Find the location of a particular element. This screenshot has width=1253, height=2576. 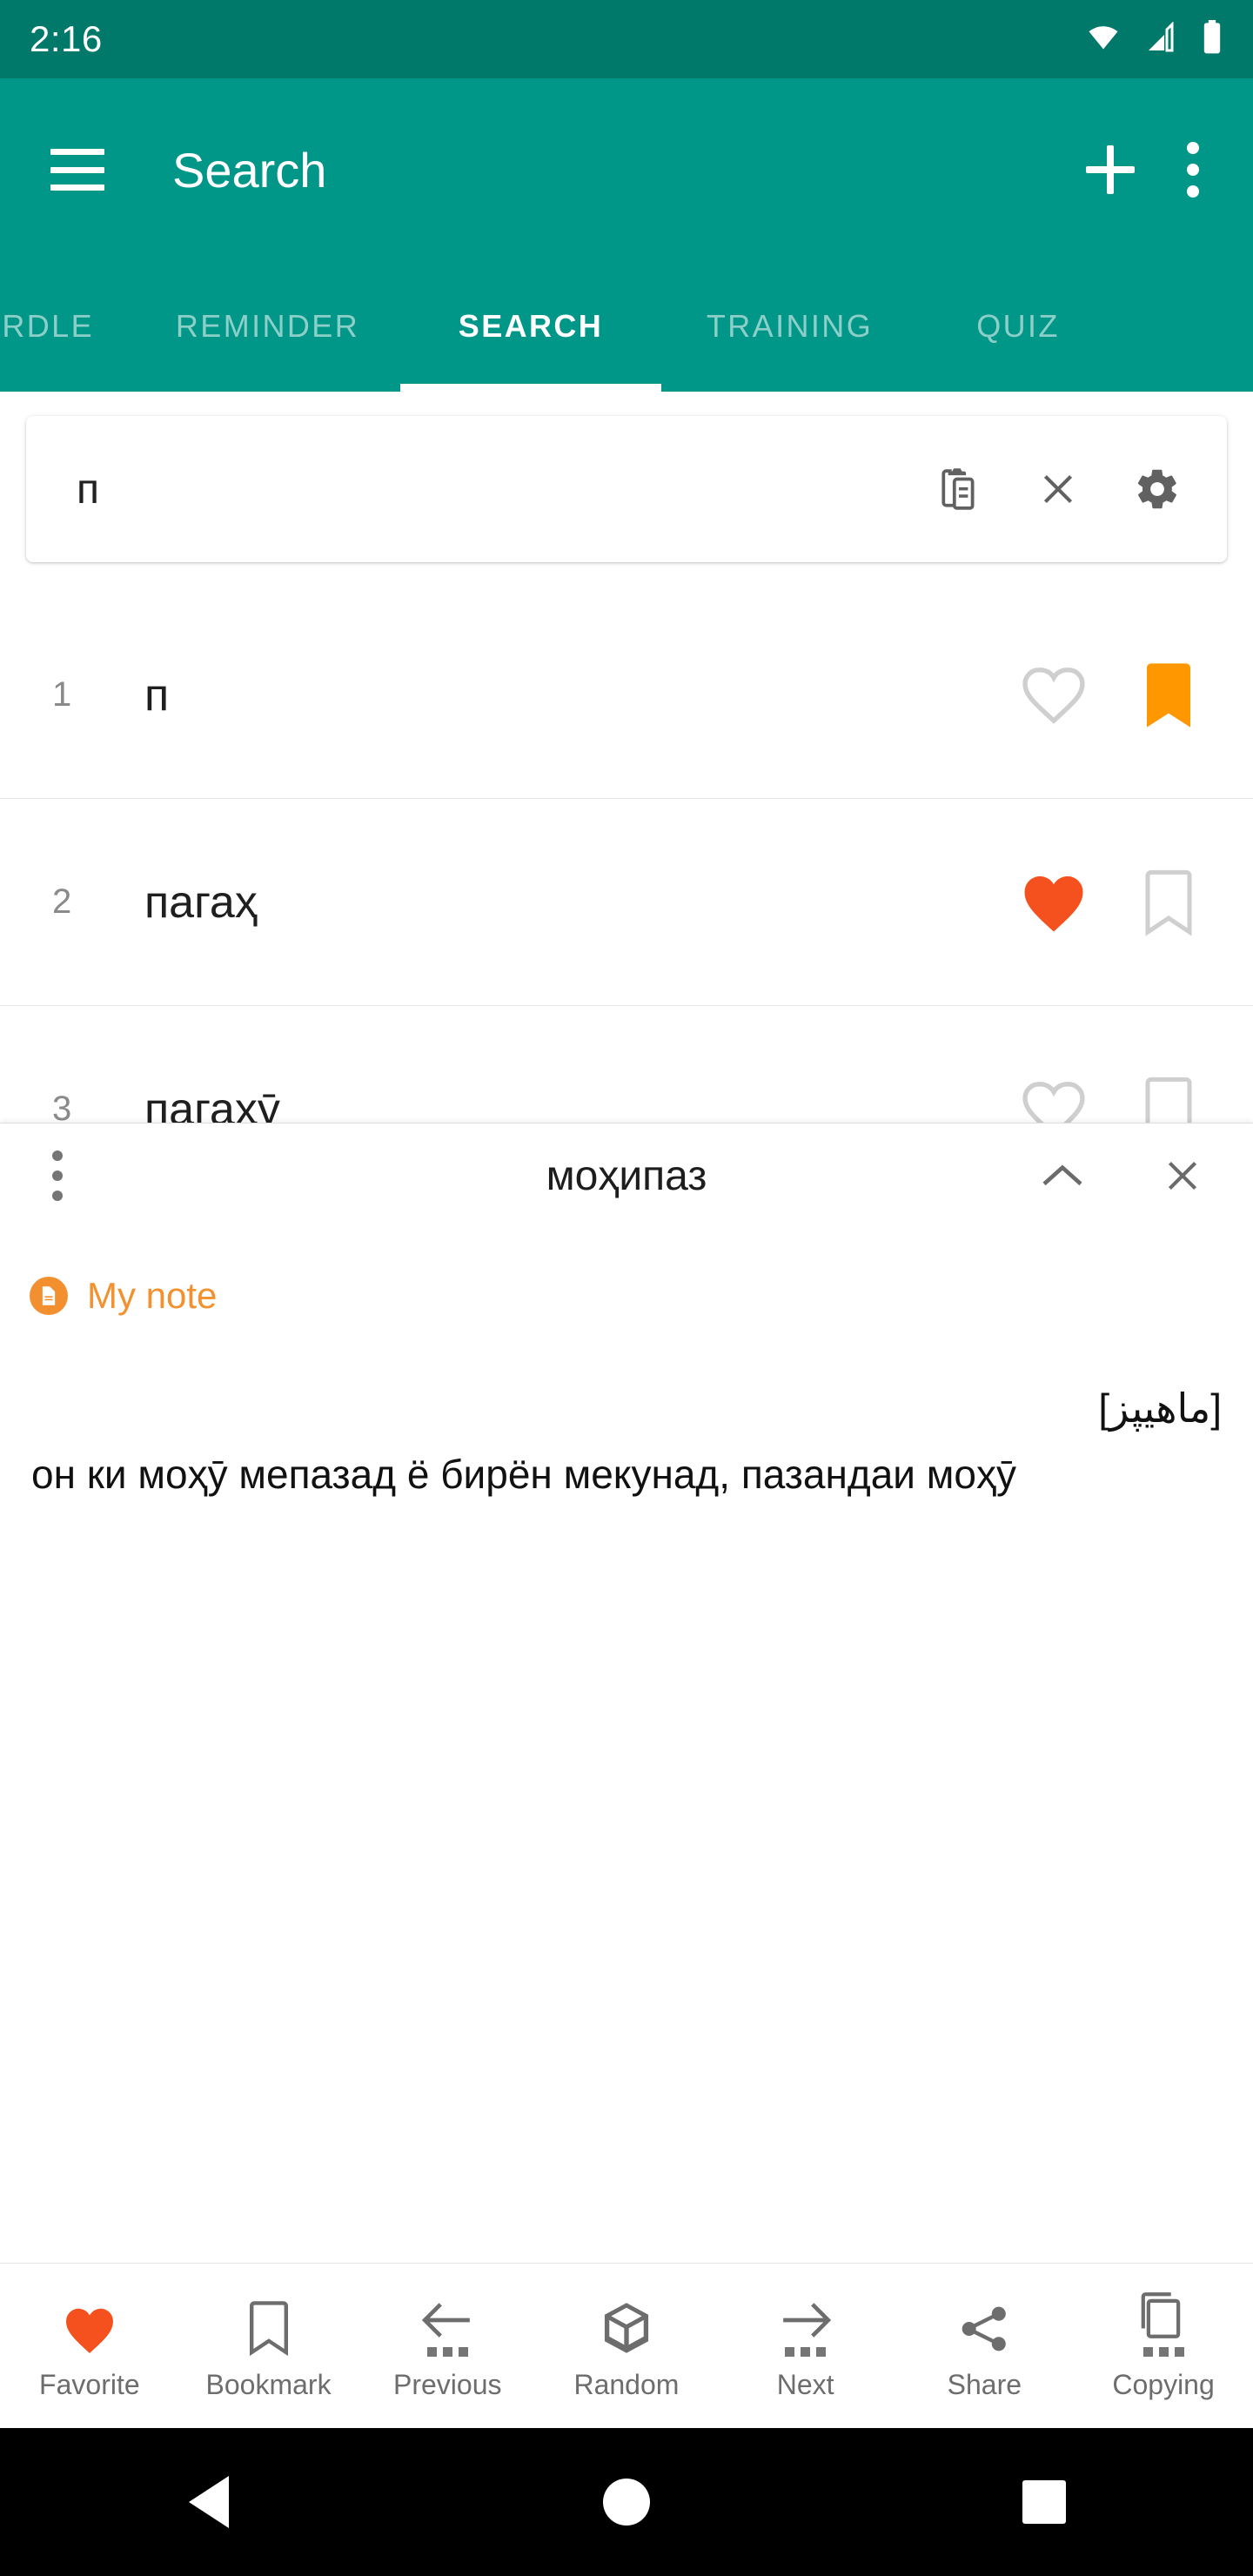

share-label: Share is located at coordinates (984, 2384).